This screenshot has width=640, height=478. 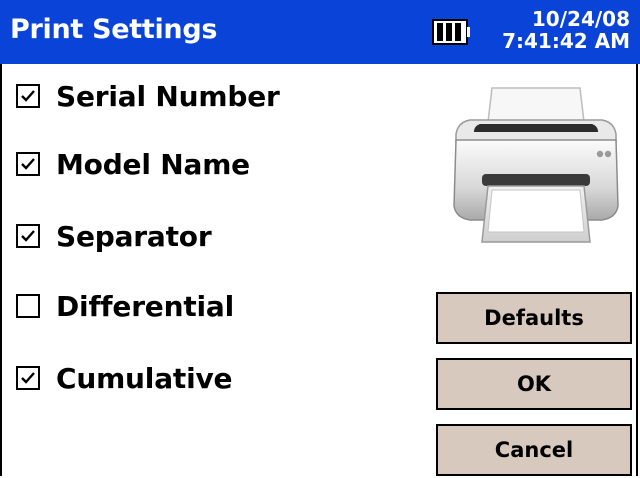 What do you see at coordinates (114, 29) in the screenshot?
I see `page-title: Print Settings` at bounding box center [114, 29].